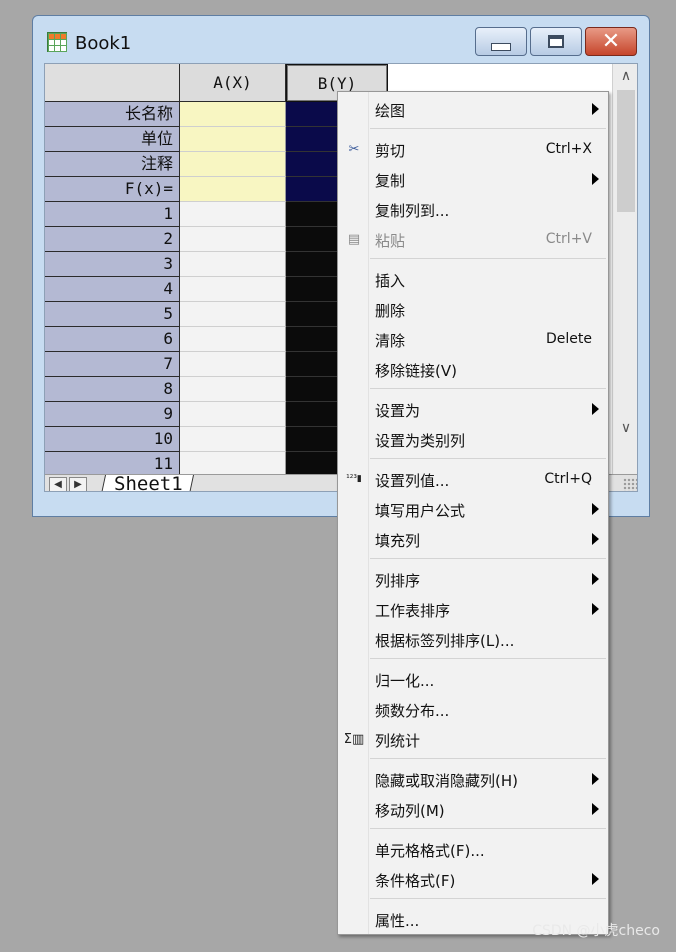  I want to click on row-header: 10, so click(112, 439).